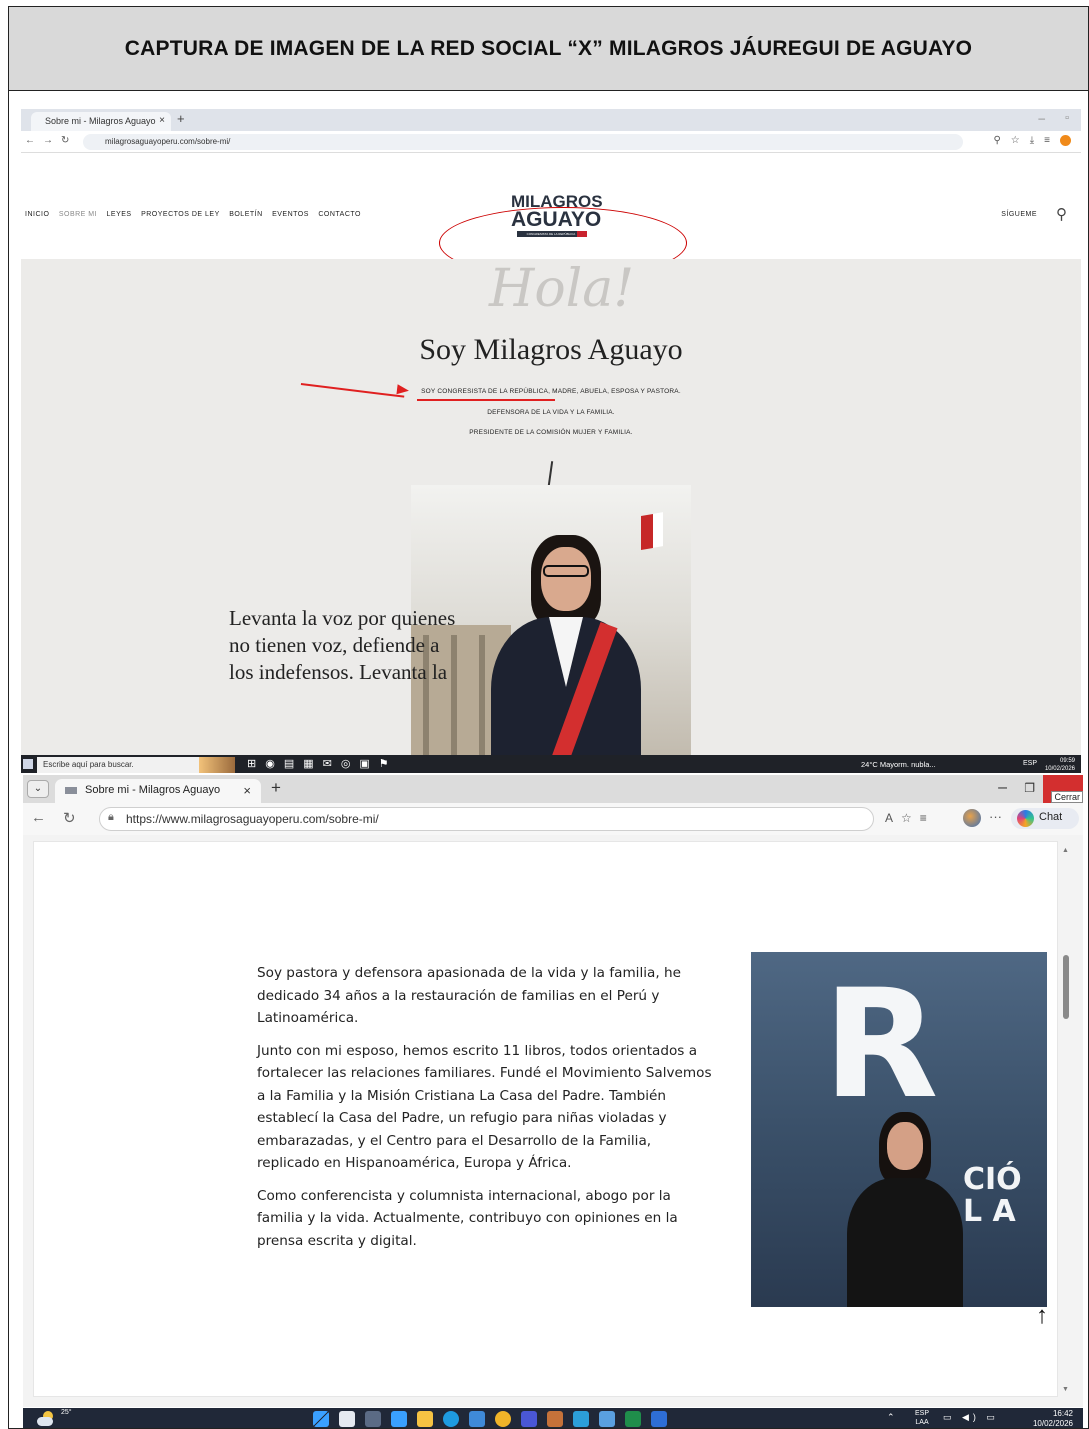 The width and height of the screenshot is (1089, 1429). Describe the element at coordinates (659, 1419) in the screenshot. I see `word-icon` at that location.